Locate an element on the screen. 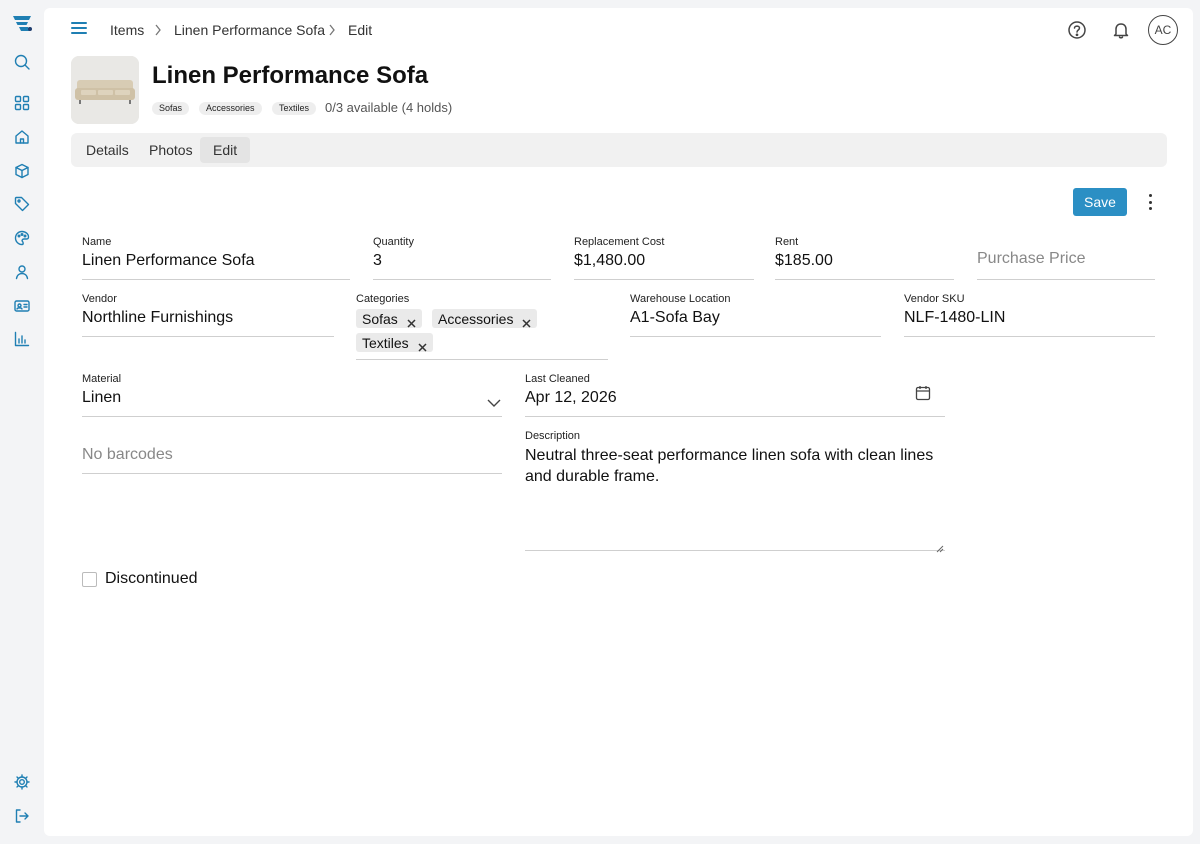  purchase-price-placeholder: Purchase Price is located at coordinates (1031, 258).